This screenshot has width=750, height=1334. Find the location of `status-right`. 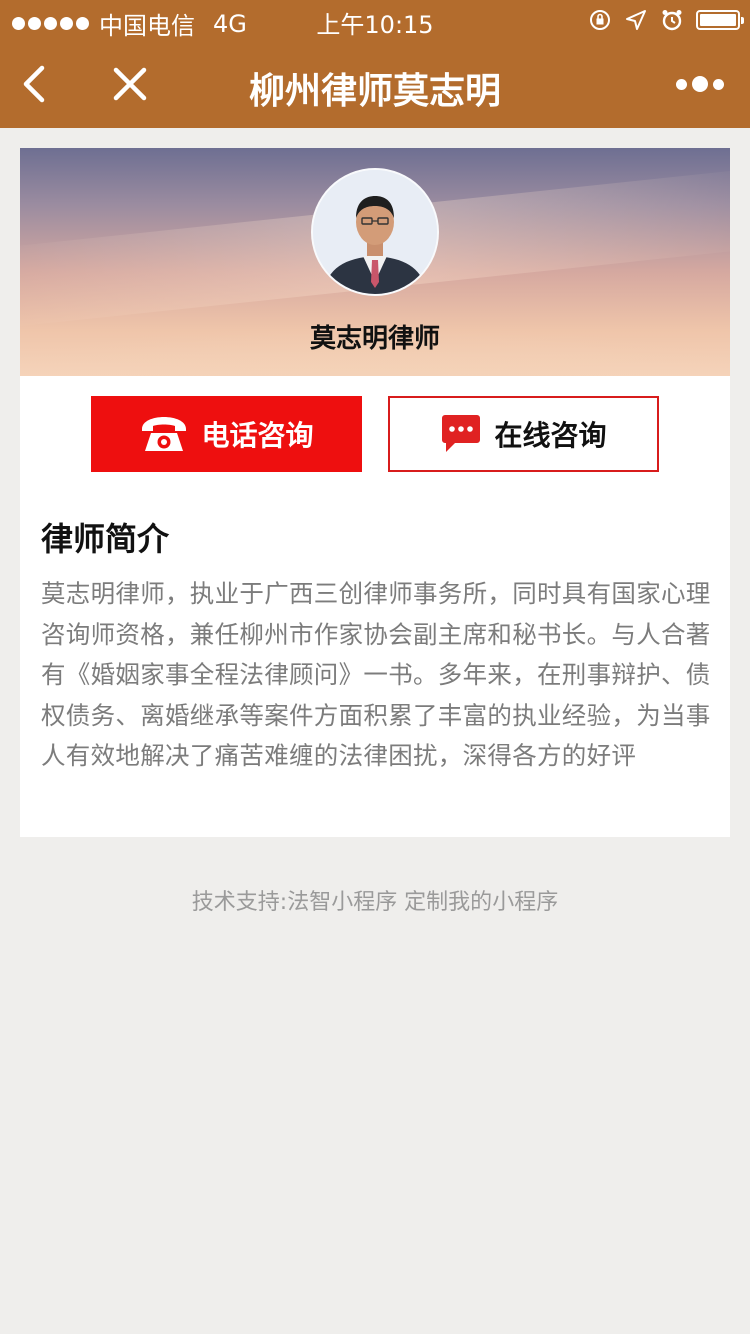

status-right is located at coordinates (666, 20).